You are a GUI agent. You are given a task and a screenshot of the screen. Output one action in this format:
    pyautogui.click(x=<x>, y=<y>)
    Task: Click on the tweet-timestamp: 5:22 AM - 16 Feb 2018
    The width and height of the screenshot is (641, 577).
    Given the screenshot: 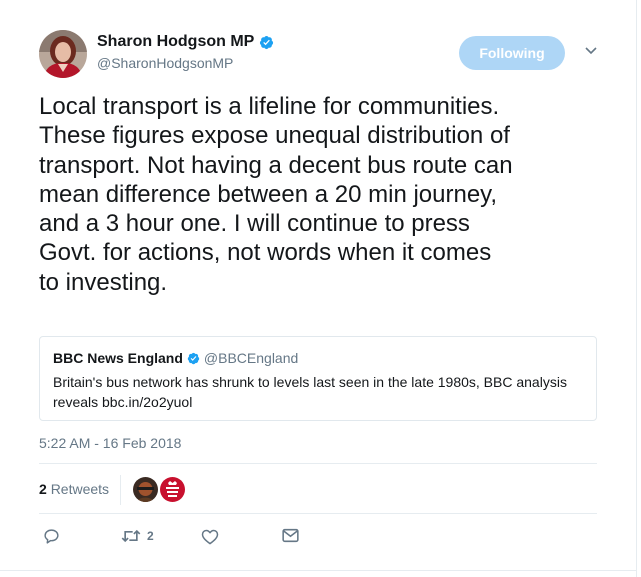 What is the action you would take?
    pyautogui.click(x=110, y=443)
    